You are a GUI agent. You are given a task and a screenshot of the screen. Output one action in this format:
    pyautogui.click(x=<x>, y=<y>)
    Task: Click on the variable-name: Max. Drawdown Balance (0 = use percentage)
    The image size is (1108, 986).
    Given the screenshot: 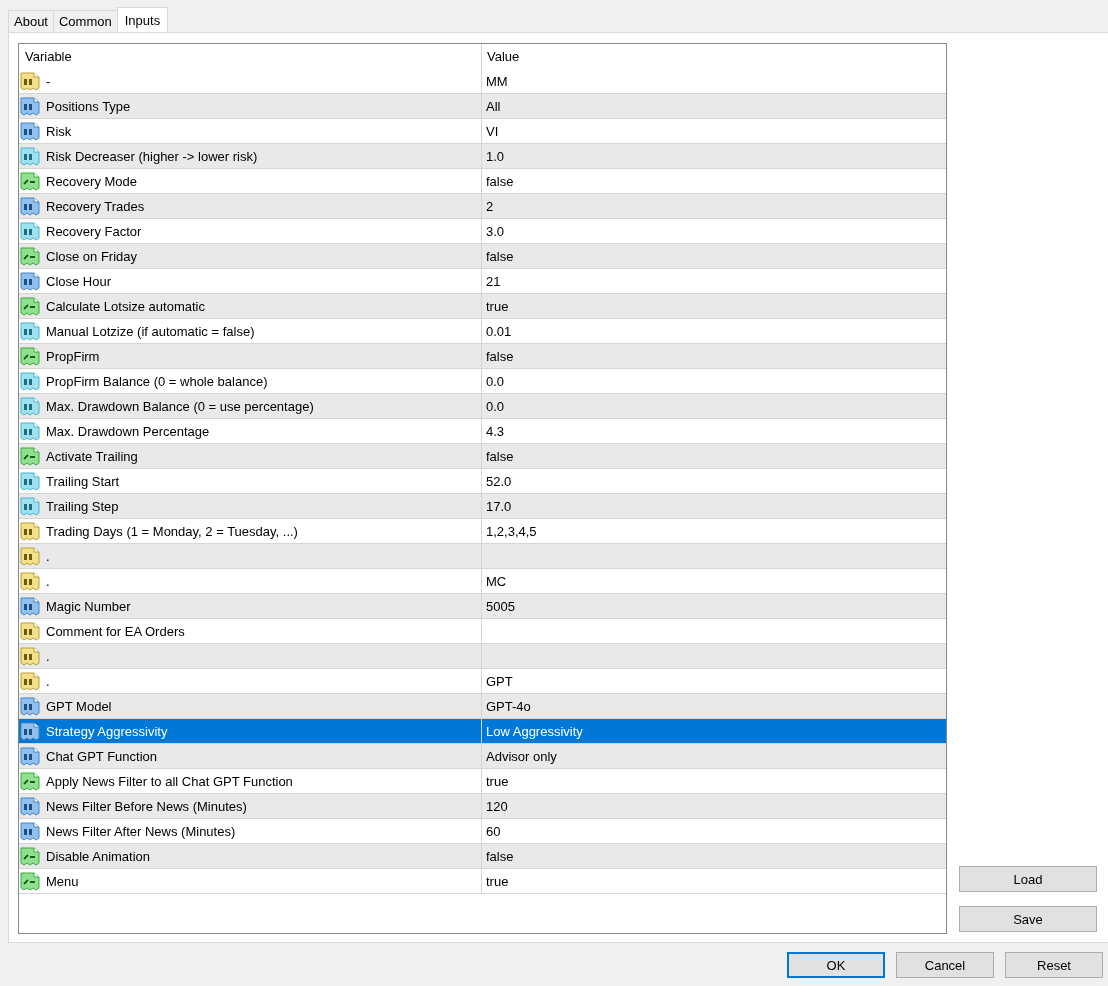 What is the action you would take?
    pyautogui.click(x=180, y=406)
    